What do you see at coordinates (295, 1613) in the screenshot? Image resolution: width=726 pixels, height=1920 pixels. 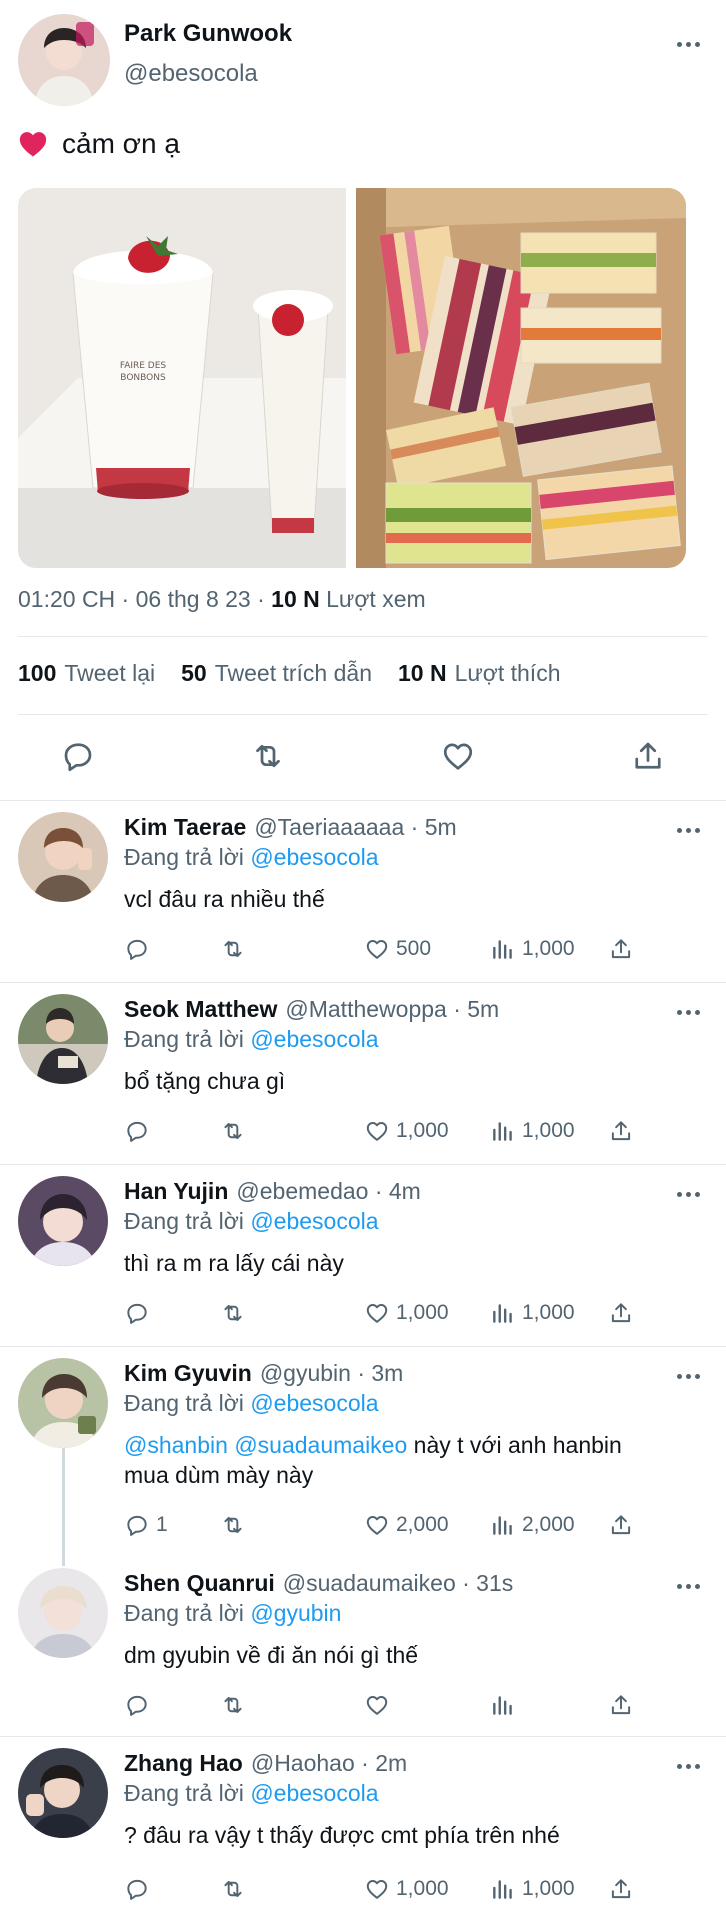 I see `replying-to-mention: @gyubin` at bounding box center [295, 1613].